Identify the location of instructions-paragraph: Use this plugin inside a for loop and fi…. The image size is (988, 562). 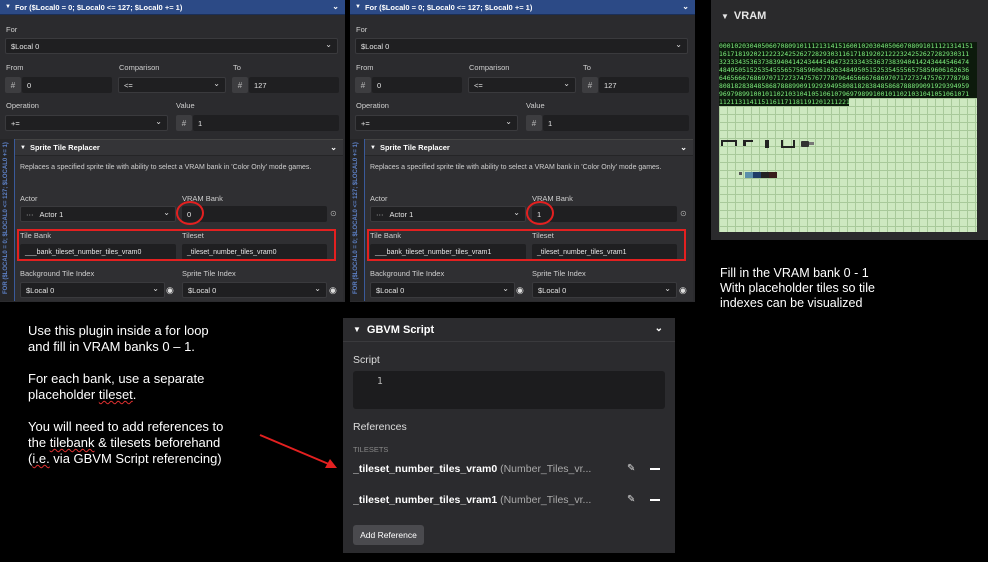
(178, 339).